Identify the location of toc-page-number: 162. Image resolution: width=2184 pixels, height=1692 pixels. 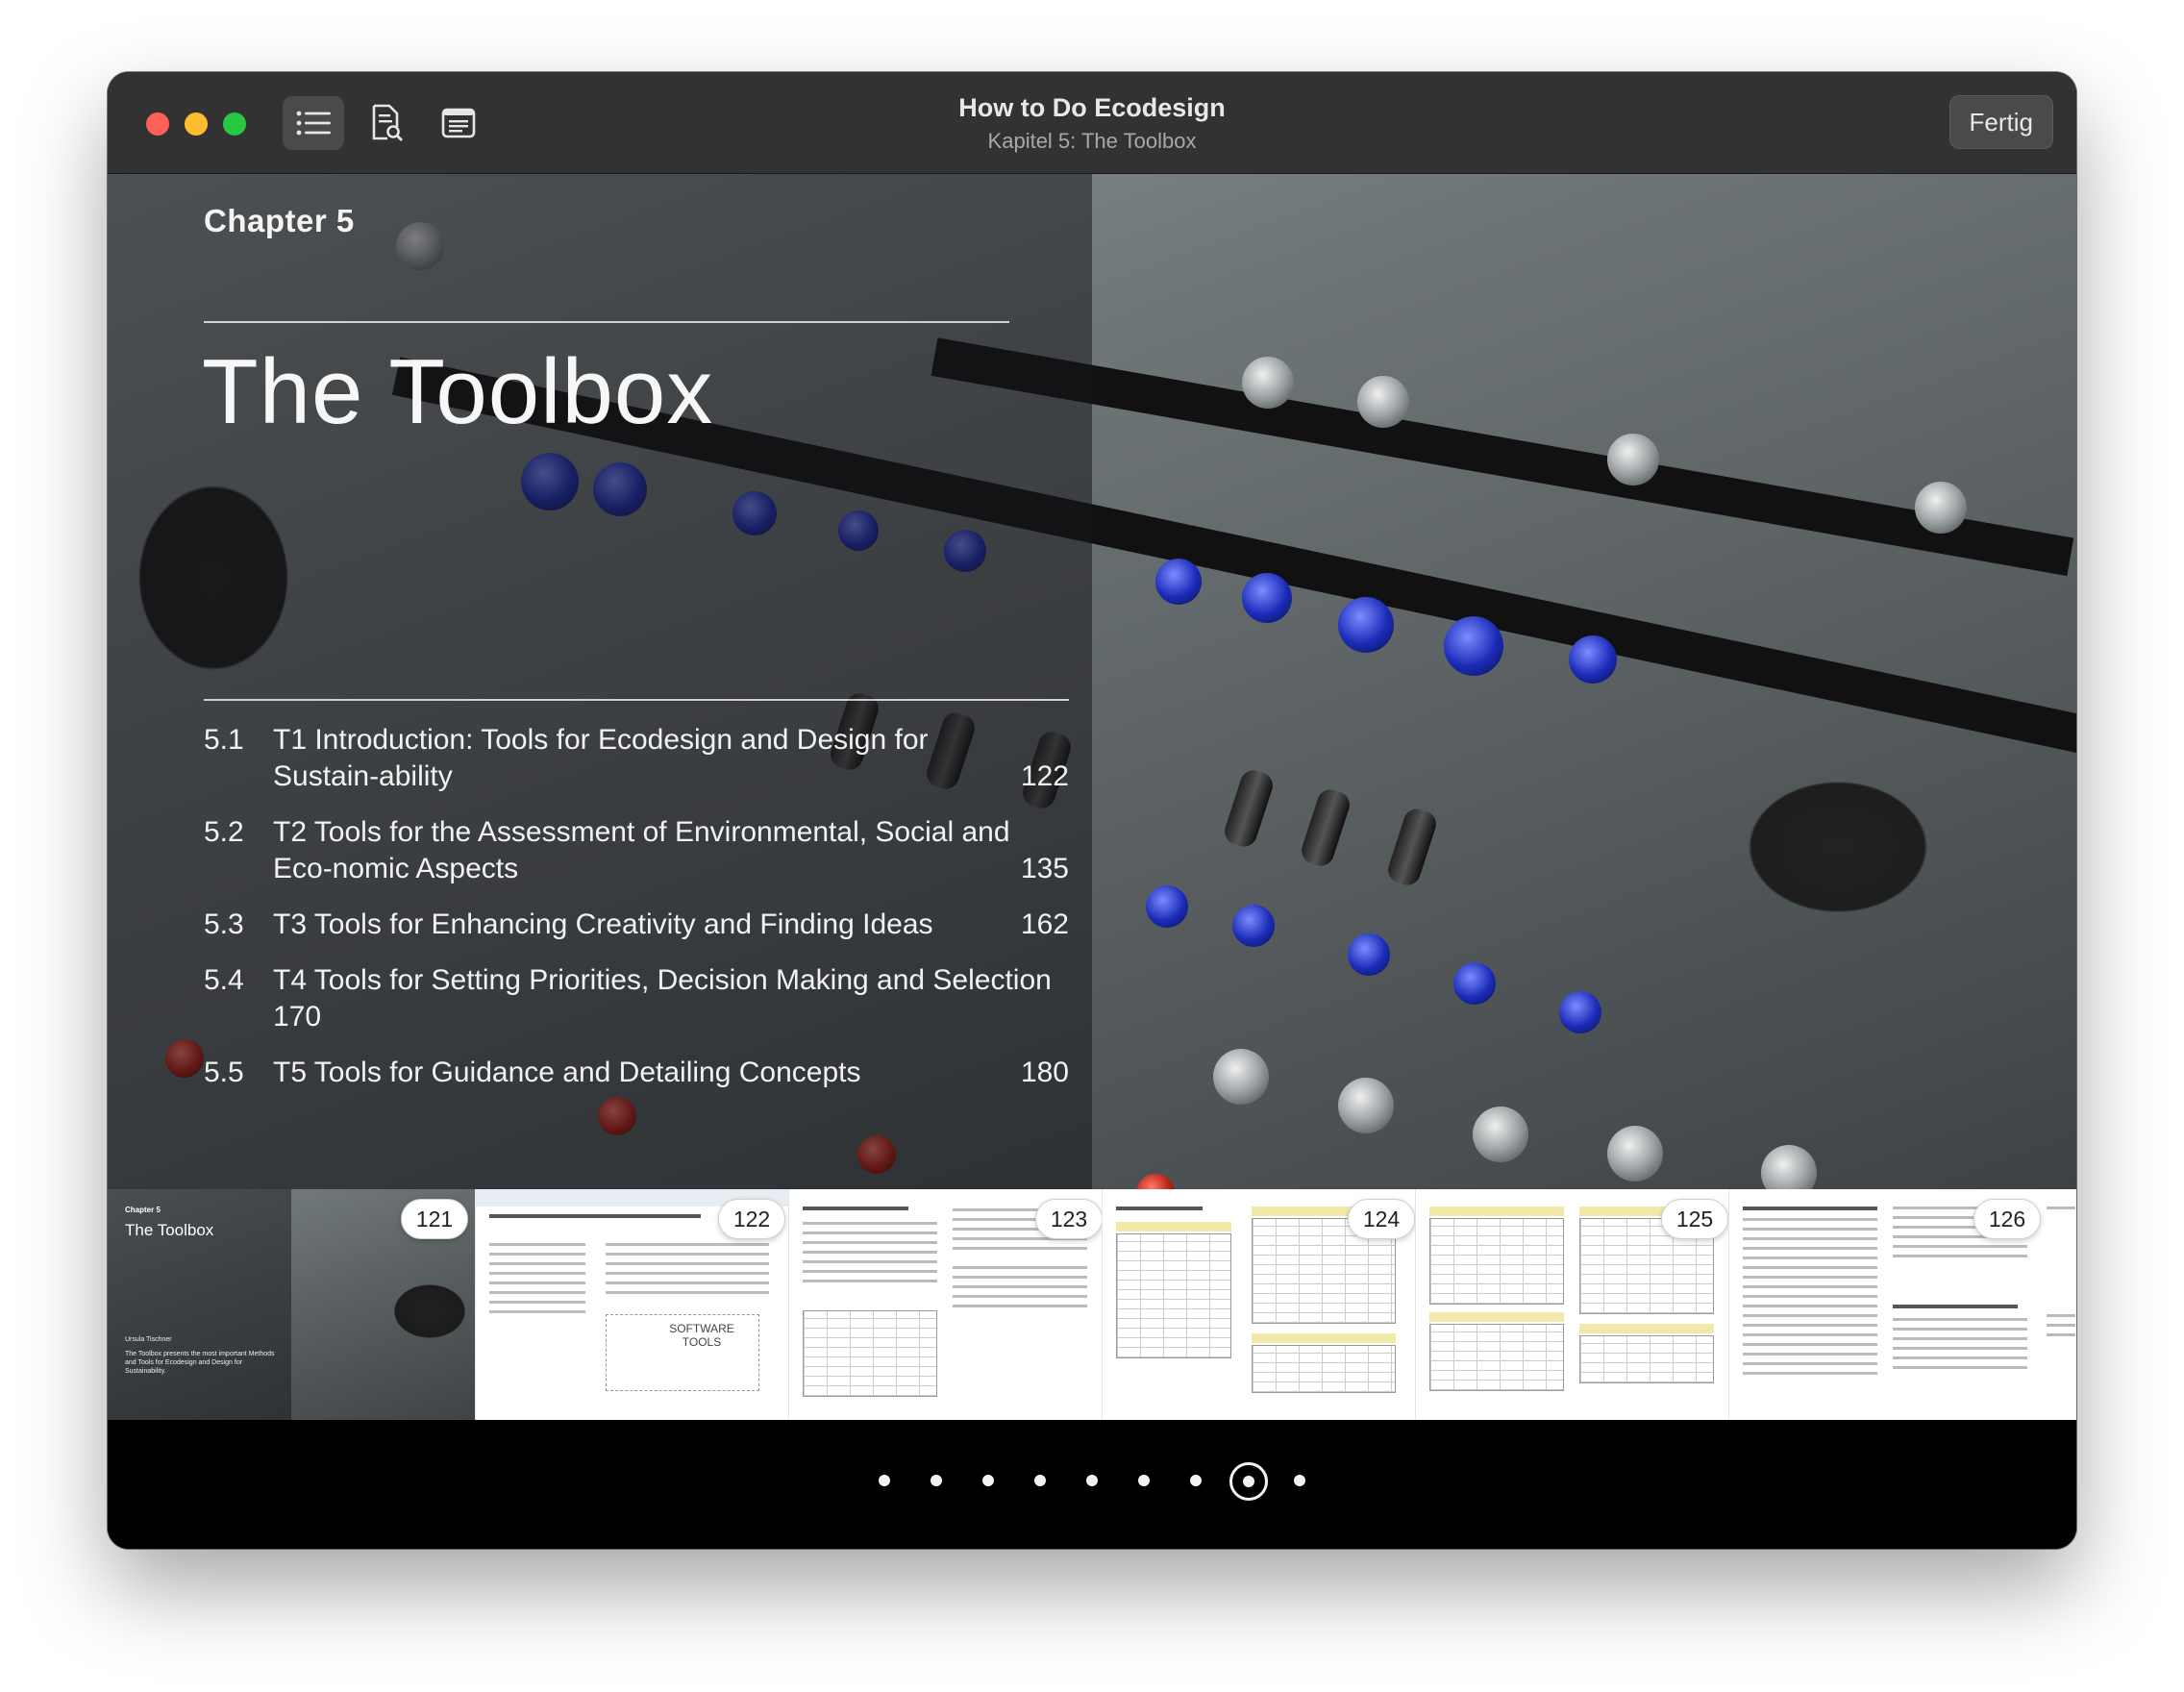
(1045, 924).